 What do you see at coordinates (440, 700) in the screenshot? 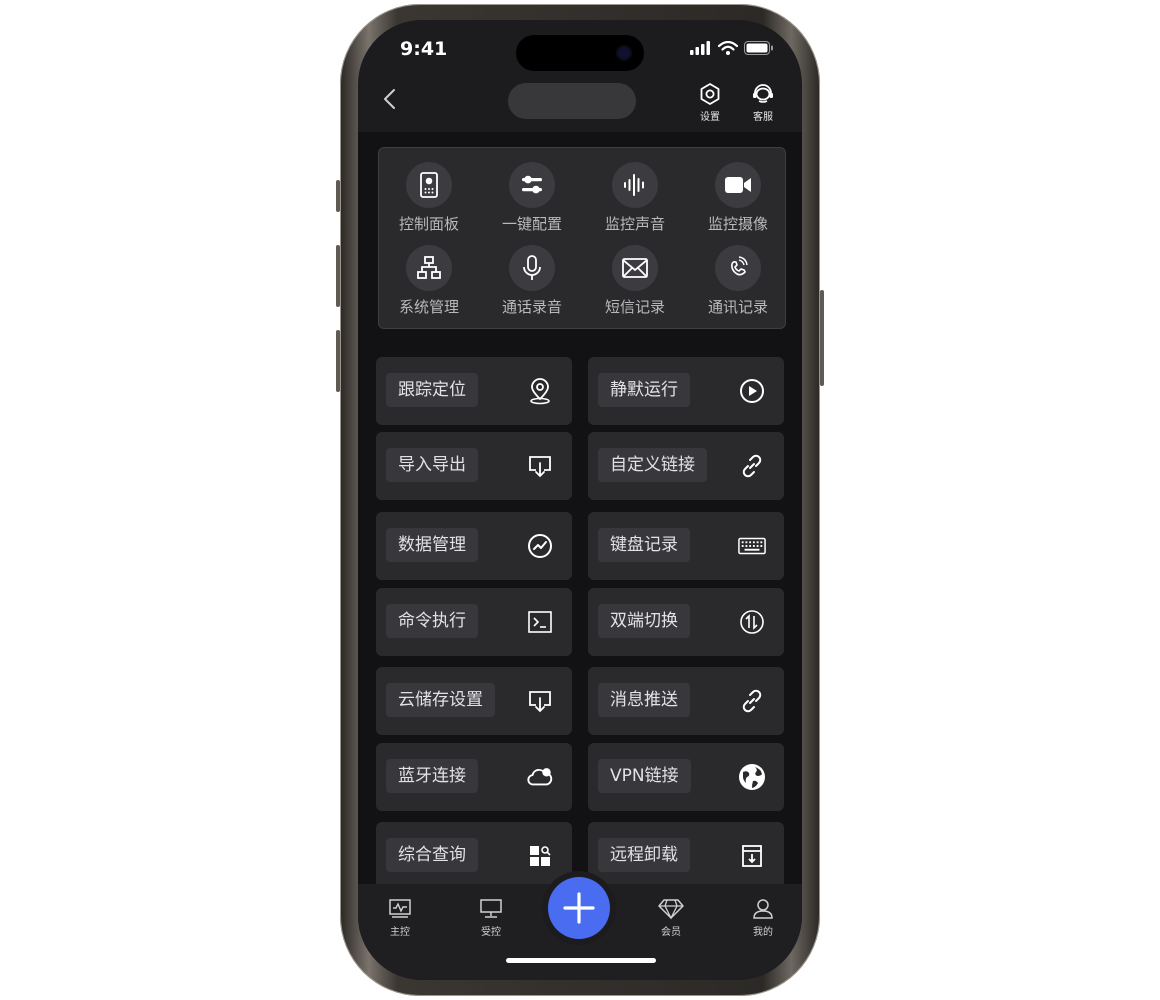
I see `tile-label: 云储存设置` at bounding box center [440, 700].